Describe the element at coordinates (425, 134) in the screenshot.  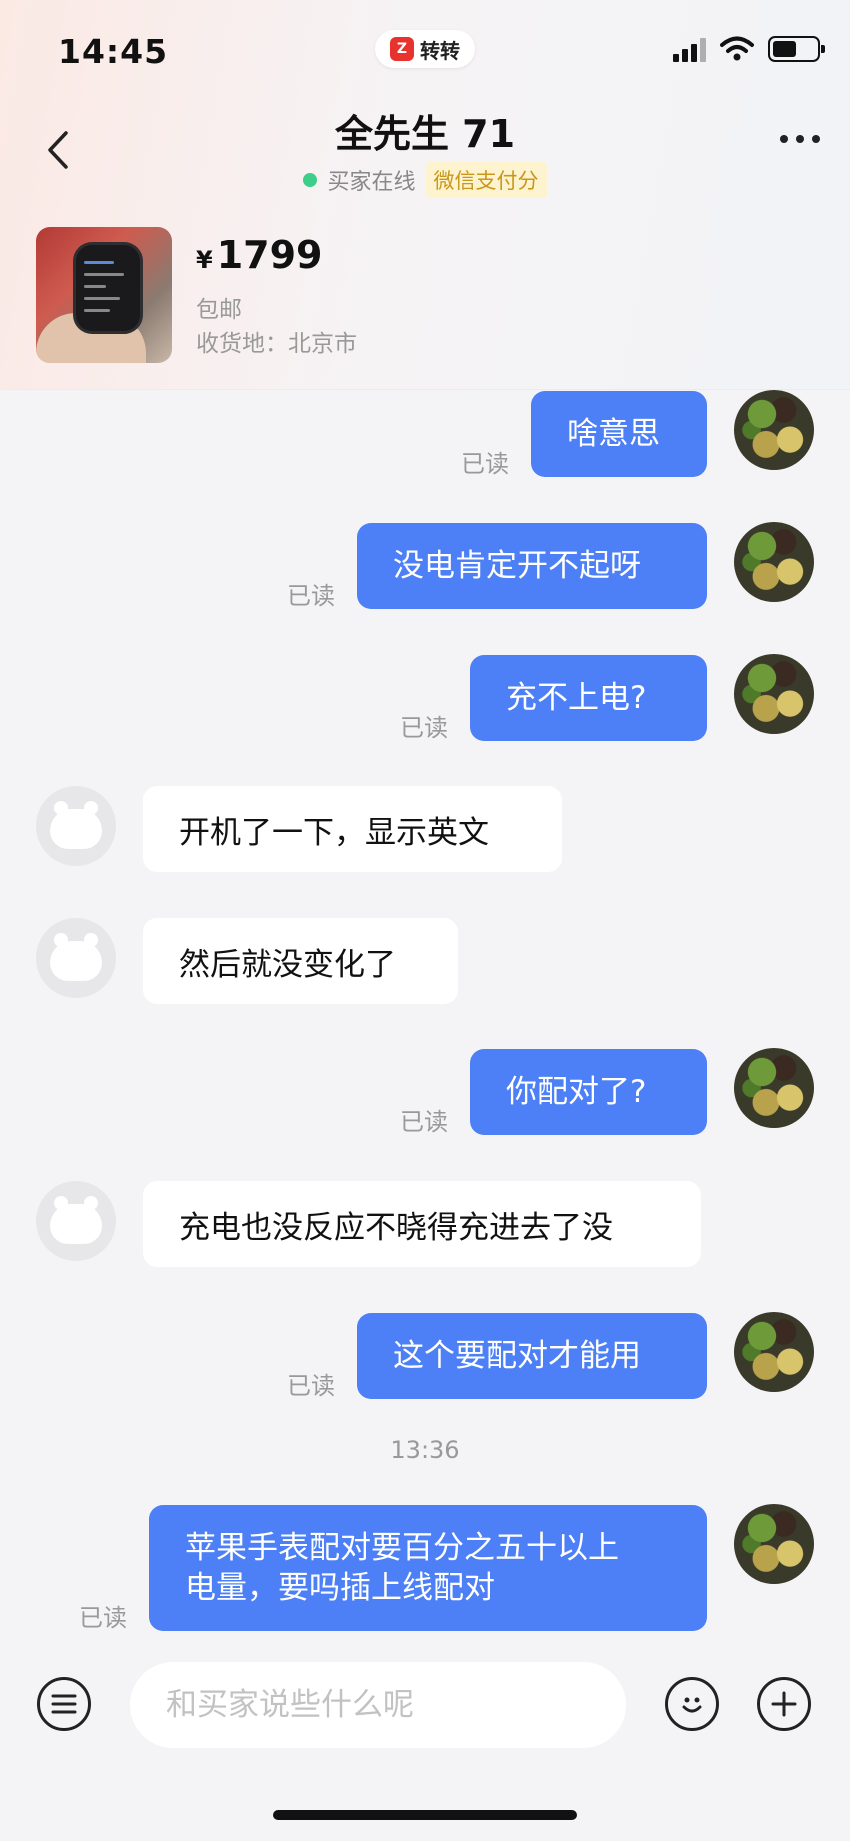
I see `chat-title: 全先生 71` at that location.